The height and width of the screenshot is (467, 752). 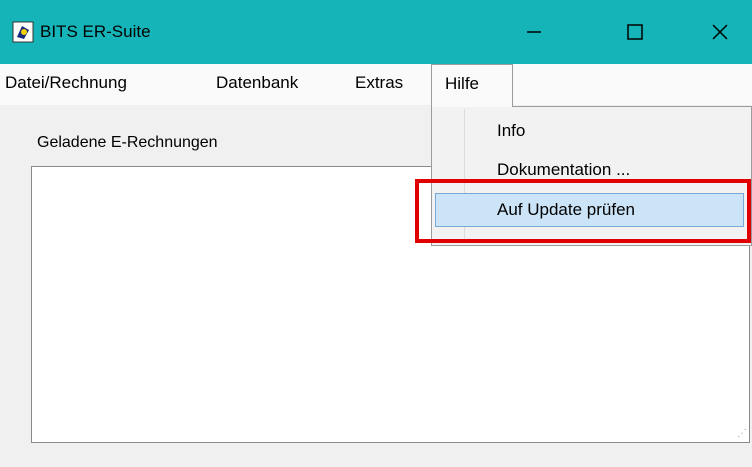 I want to click on menu-datenbank: Datenbank, so click(x=257, y=83).